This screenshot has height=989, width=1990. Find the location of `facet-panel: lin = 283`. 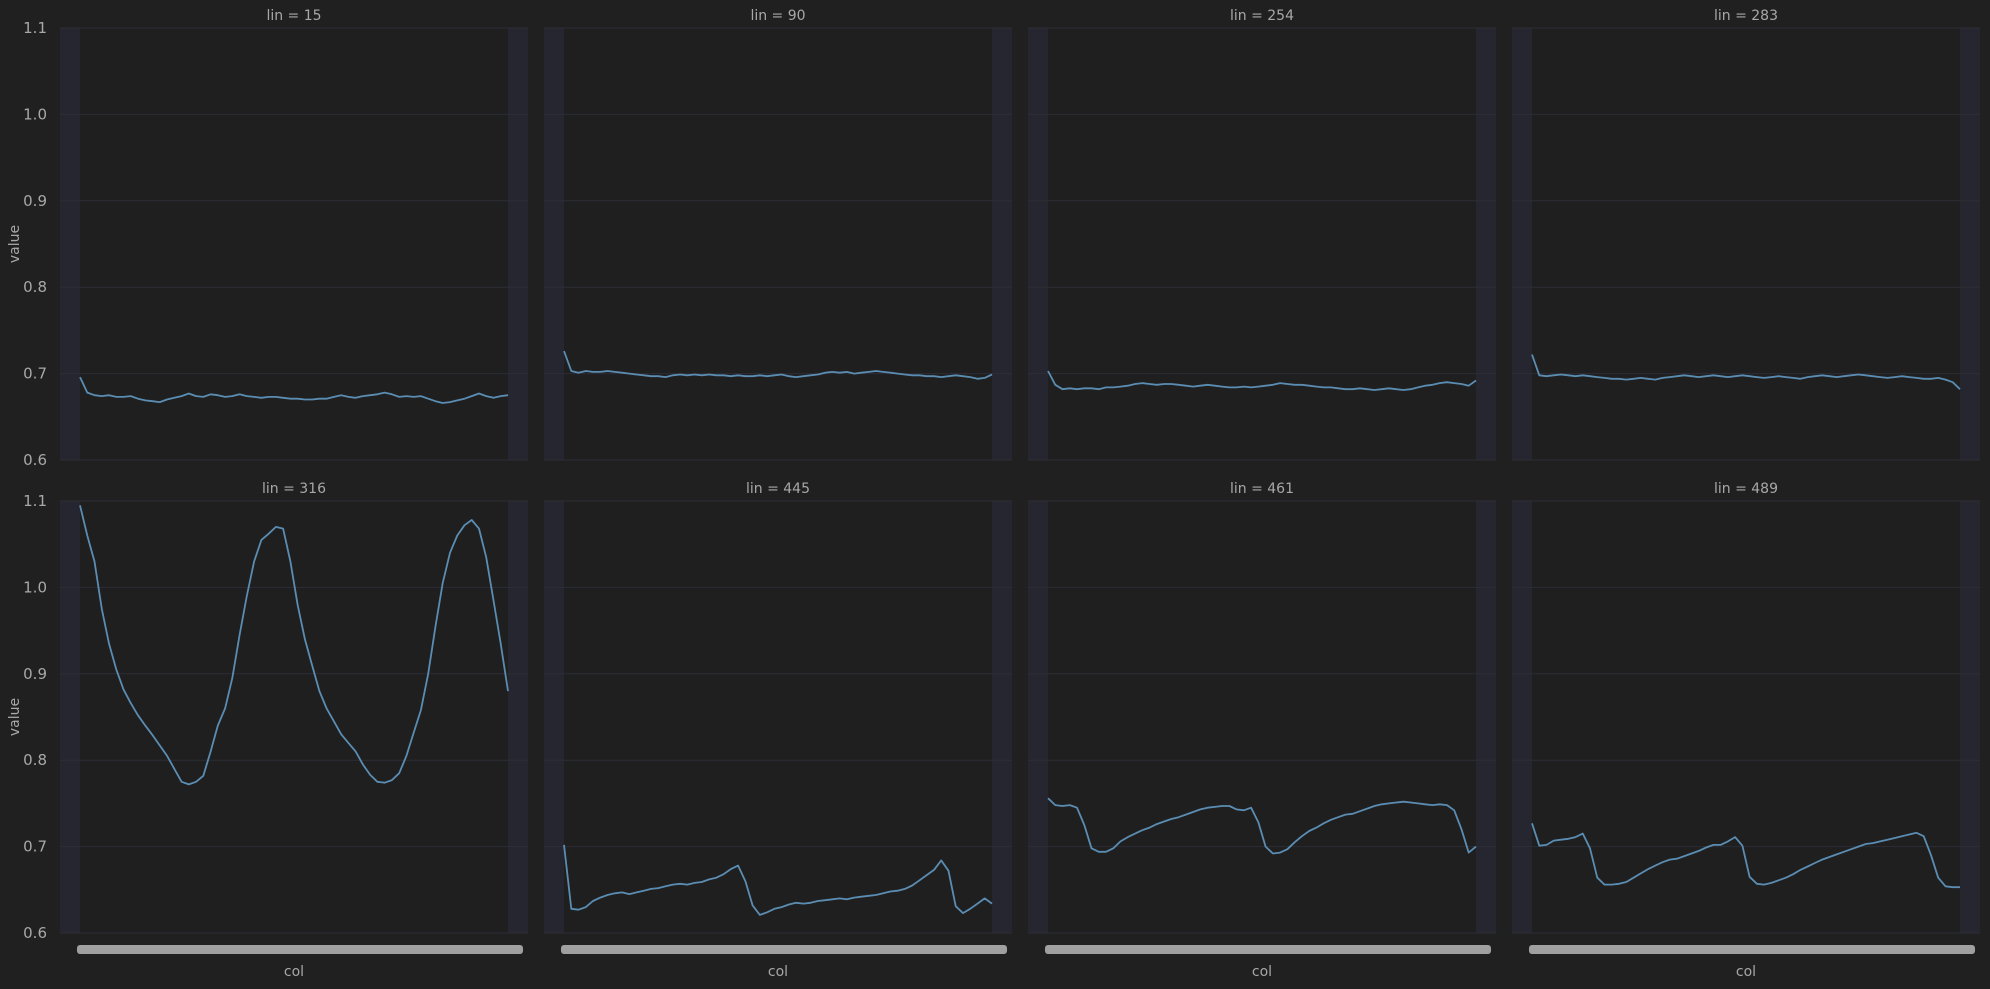

facet-panel: lin = 283 is located at coordinates (1746, 234).